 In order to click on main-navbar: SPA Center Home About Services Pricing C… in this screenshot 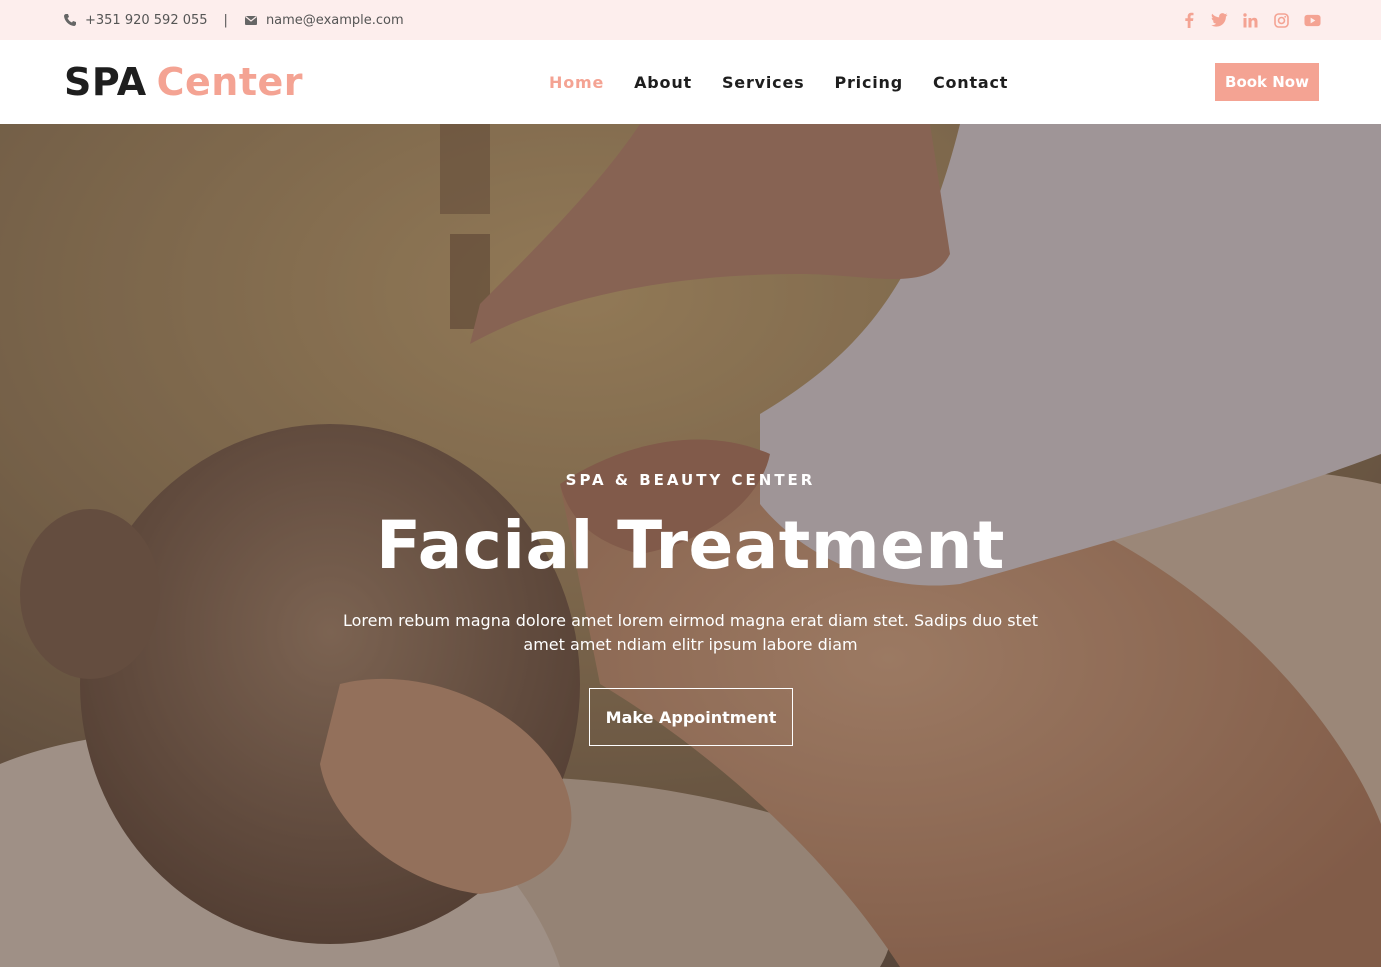, I will do `click(690, 82)`.